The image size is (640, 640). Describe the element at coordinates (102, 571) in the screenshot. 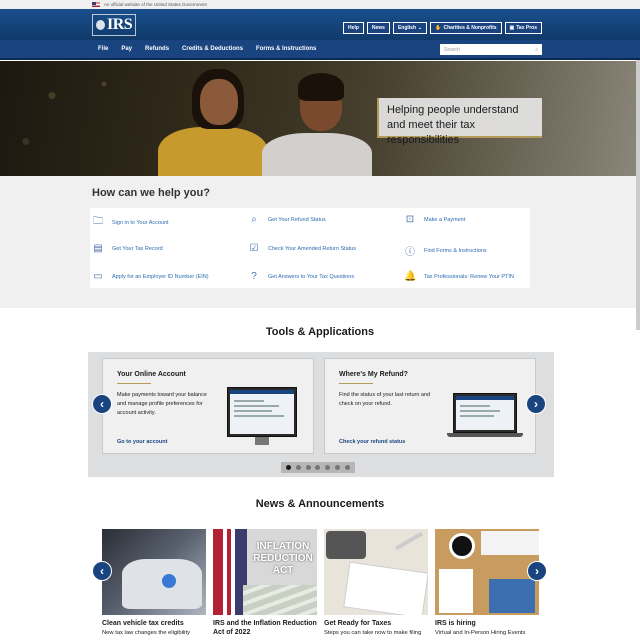

I see `news-prev-button: ‹` at that location.